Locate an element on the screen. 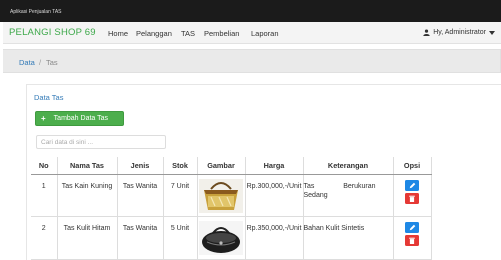 The width and height of the screenshot is (501, 260). cell-harga: Rp.300,000,-/Unit is located at coordinates (274, 195).